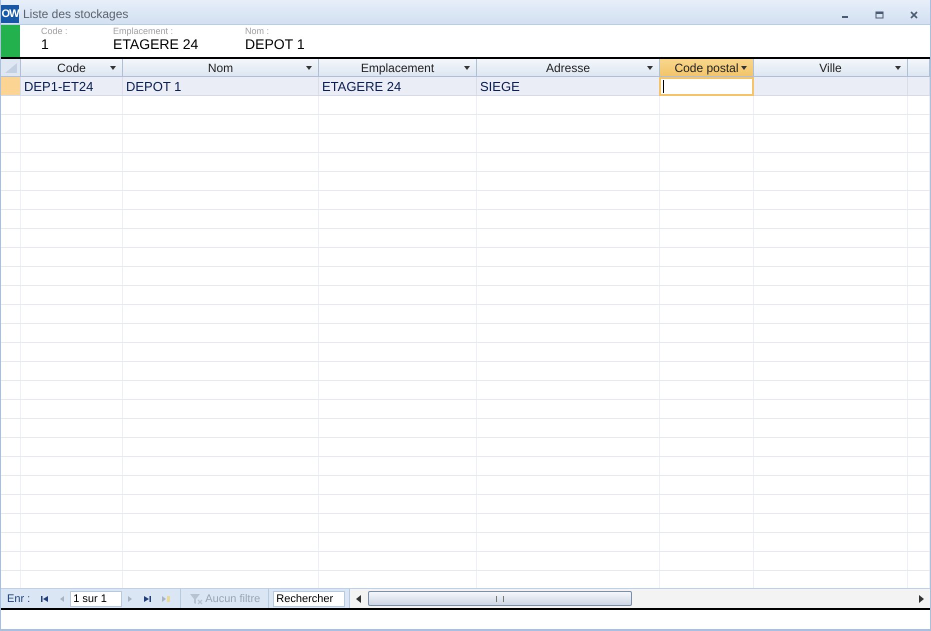  What do you see at coordinates (154, 86) in the screenshot?
I see `table-cell: DEPOT 1` at bounding box center [154, 86].